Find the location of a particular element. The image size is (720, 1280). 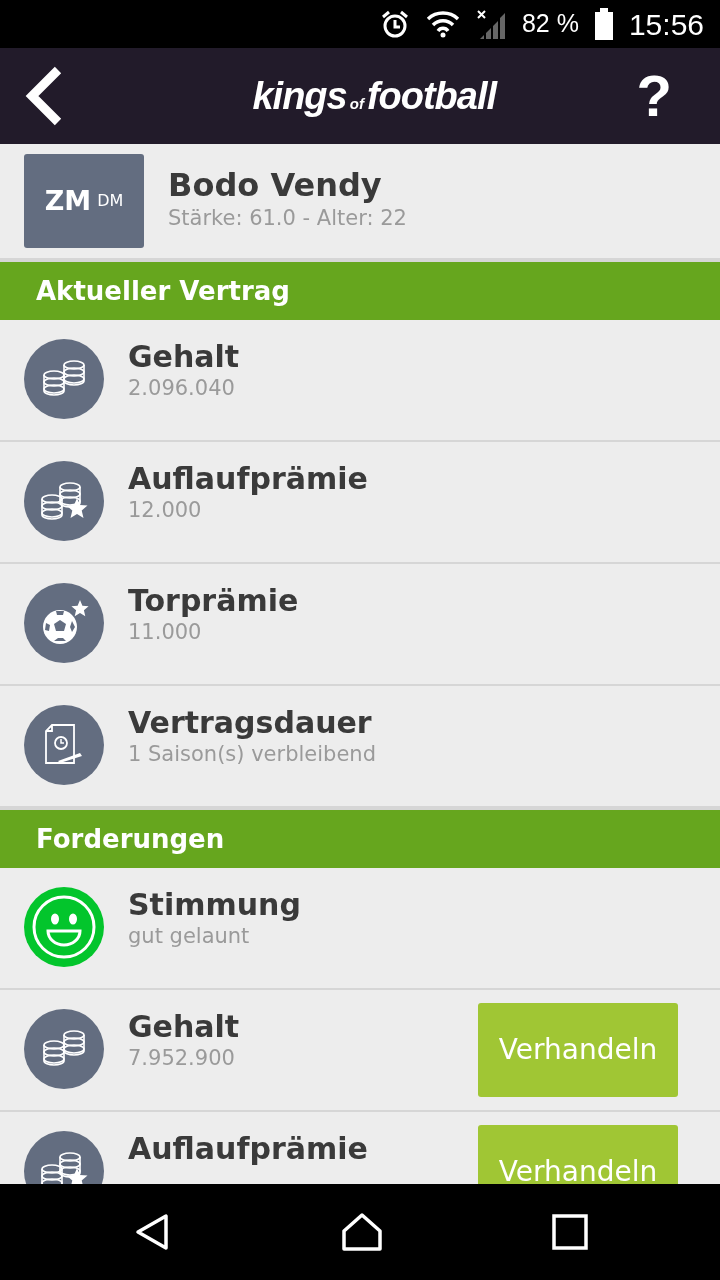

battery-icon is located at coordinates (603, 24).